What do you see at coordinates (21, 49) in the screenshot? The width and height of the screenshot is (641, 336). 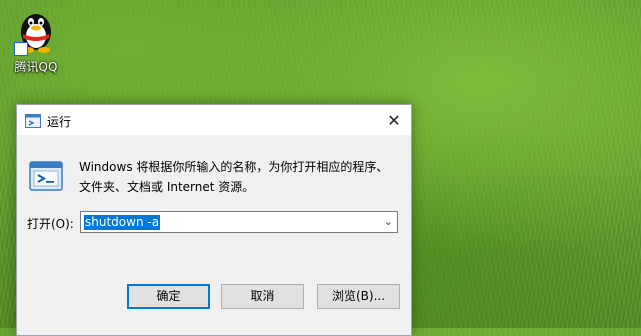 I see `shortcut-arrow-icon` at bounding box center [21, 49].